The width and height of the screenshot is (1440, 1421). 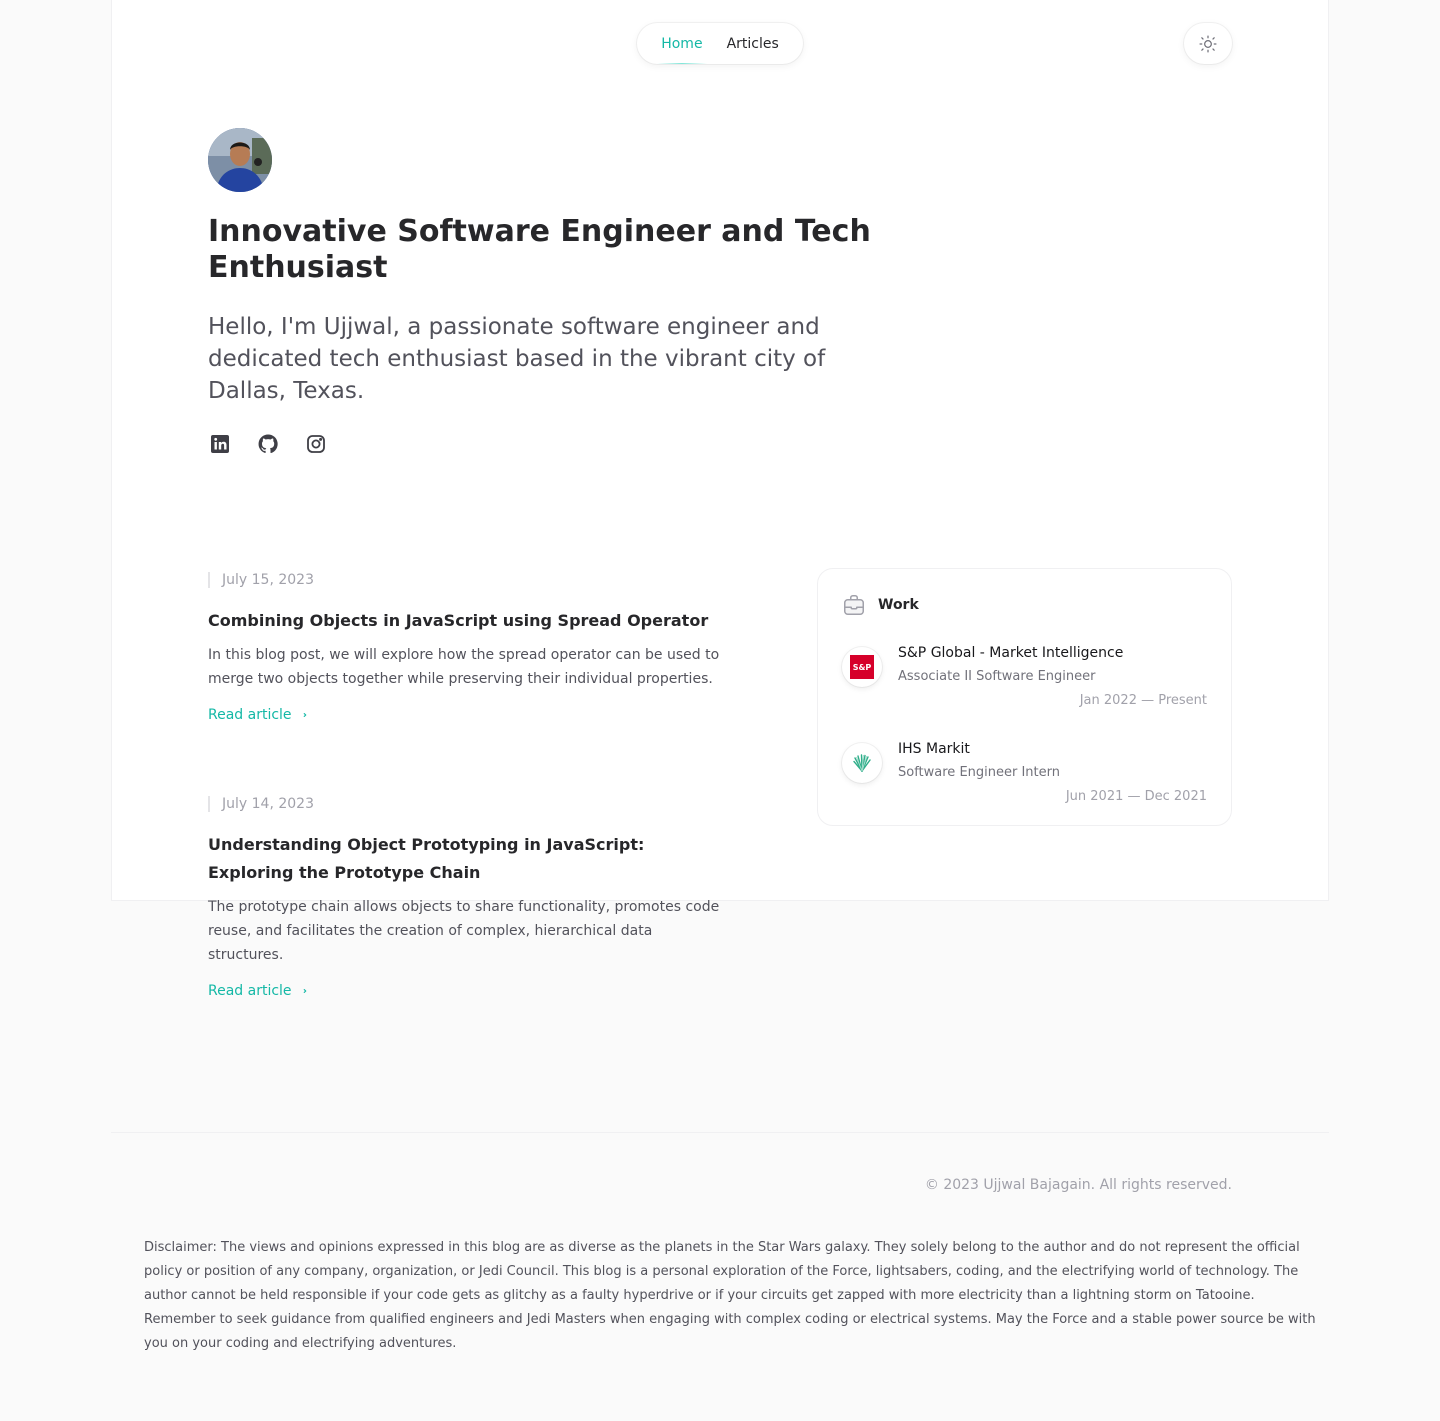 What do you see at coordinates (979, 772) in the screenshot?
I see `job-role: Software Engineer Intern` at bounding box center [979, 772].